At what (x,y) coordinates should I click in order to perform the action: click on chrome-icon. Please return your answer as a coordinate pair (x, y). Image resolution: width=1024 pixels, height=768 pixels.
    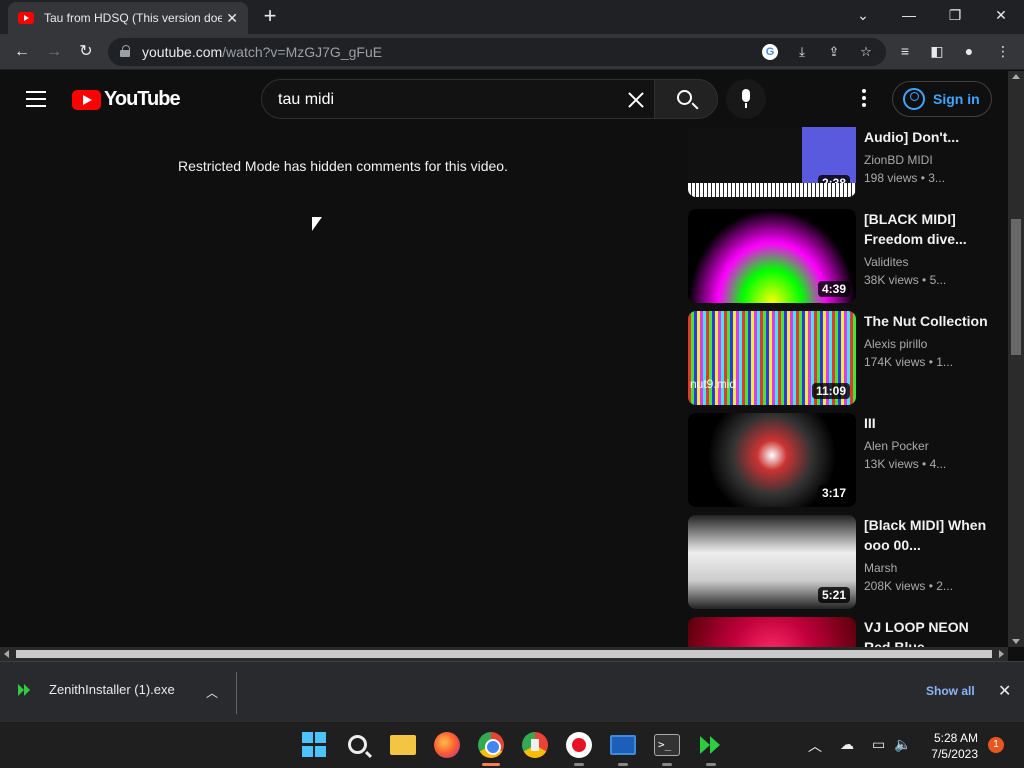
    Looking at the image, I should click on (491, 745).